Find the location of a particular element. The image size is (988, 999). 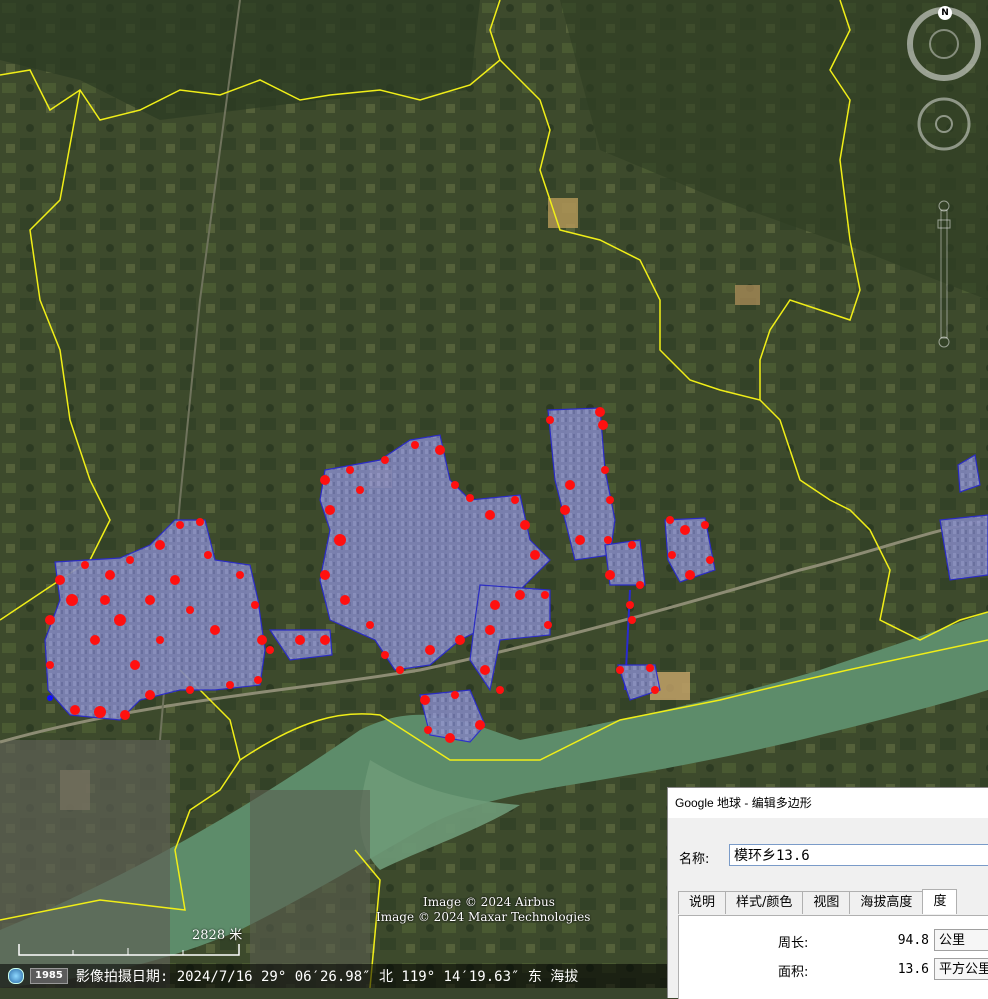

zoom-slider is located at coordinates (944, 274).